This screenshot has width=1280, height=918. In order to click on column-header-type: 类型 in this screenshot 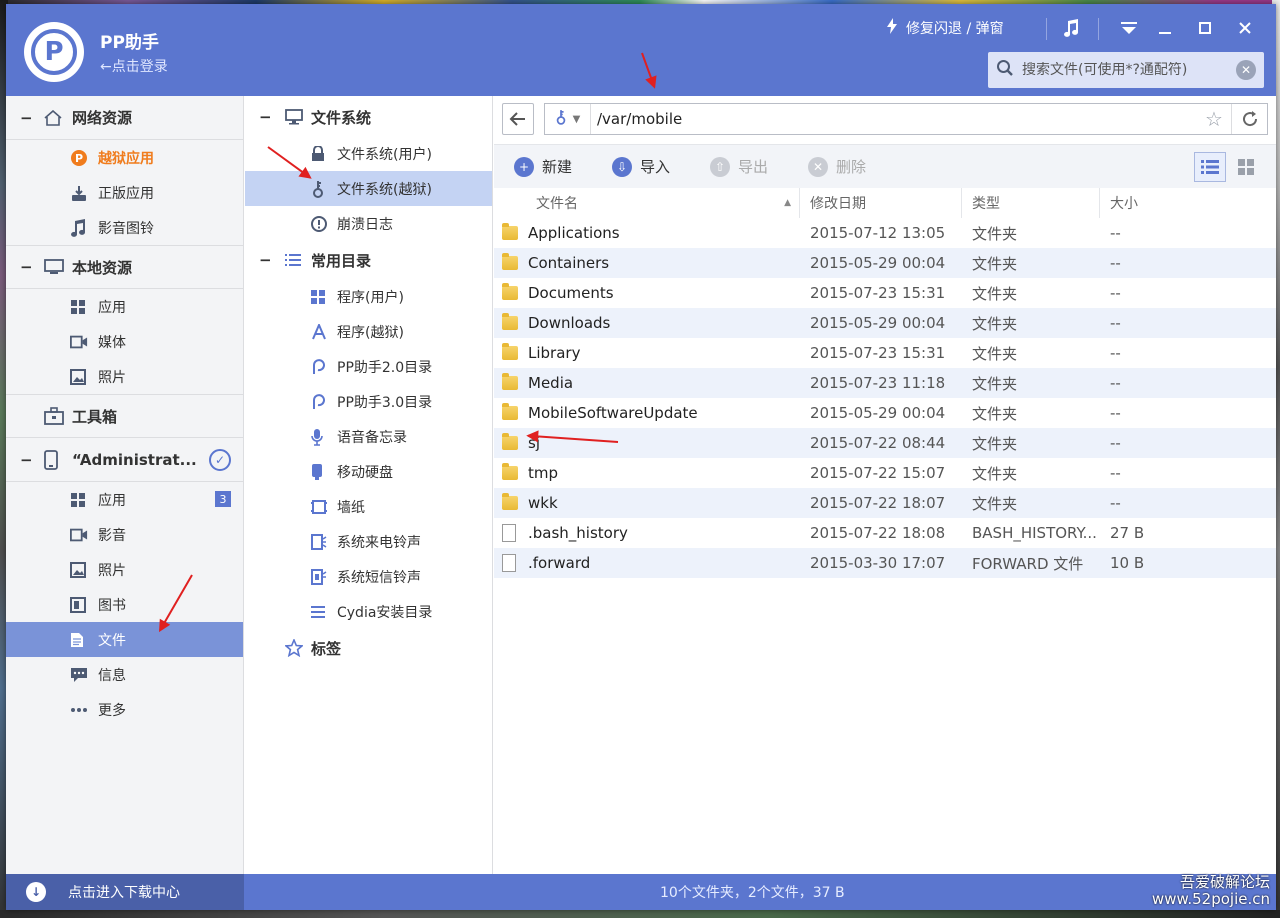, I will do `click(1031, 203)`.